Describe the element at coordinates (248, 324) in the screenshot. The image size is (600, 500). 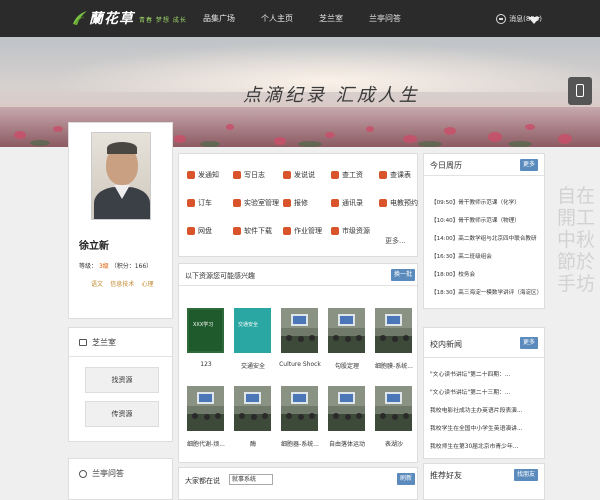
I see `svg-text: 交通安全` at that location.